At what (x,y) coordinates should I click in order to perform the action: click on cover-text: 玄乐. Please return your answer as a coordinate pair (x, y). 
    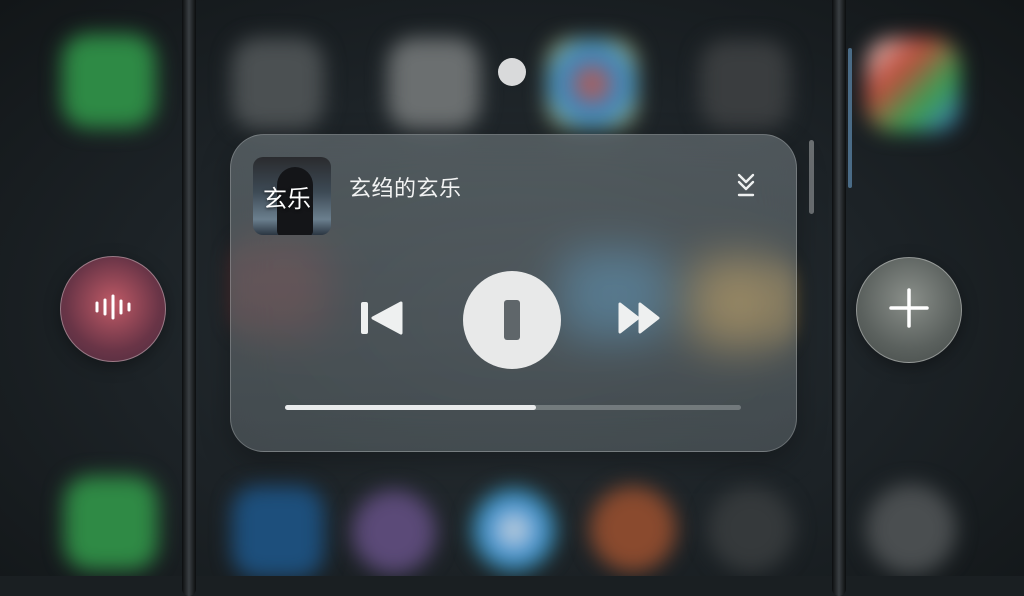
    Looking at the image, I should click on (287, 199).